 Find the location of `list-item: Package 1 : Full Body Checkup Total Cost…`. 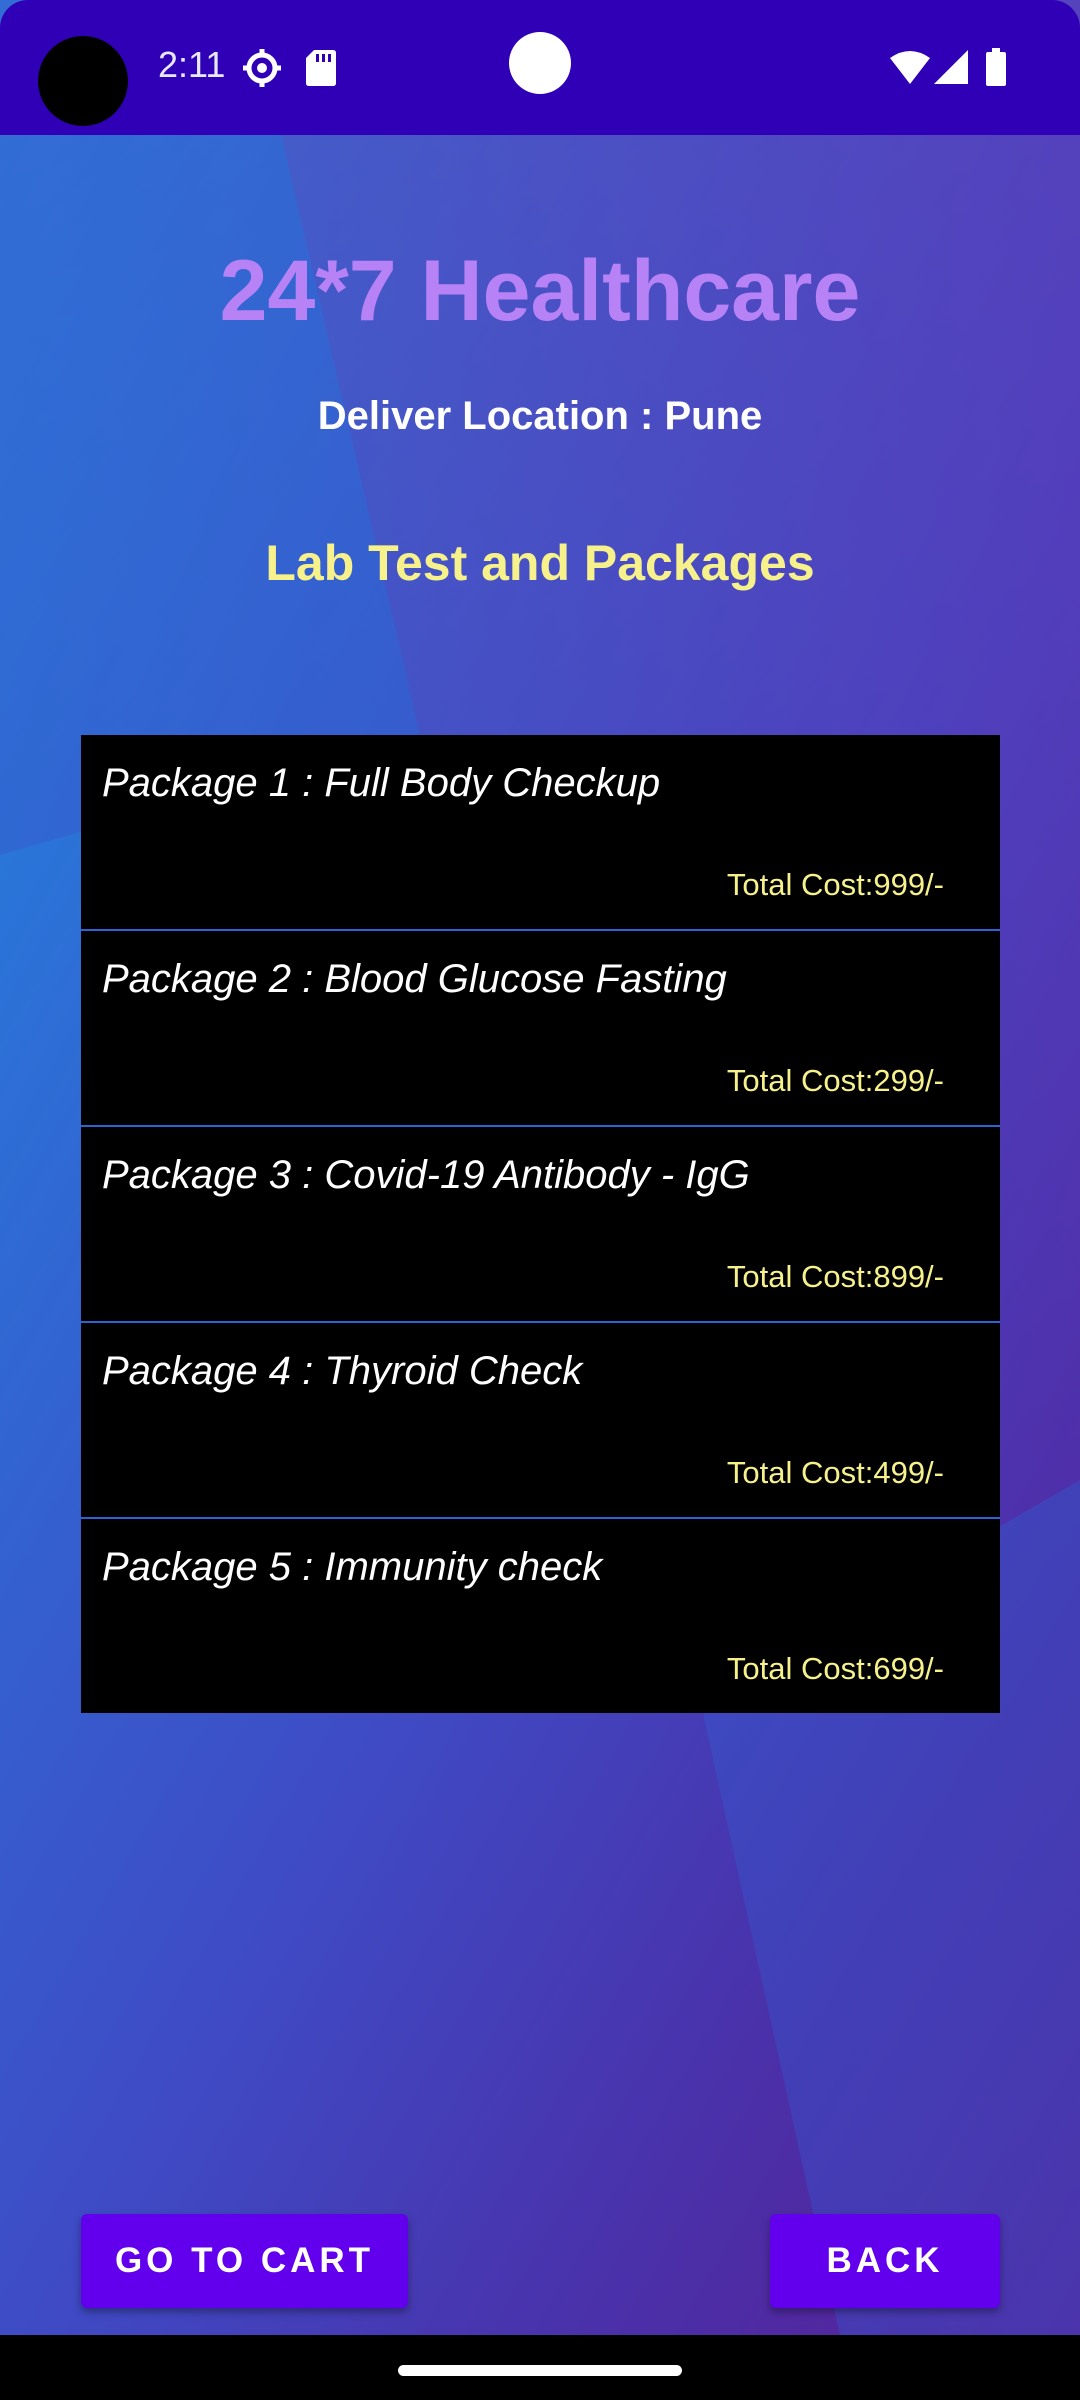

list-item: Package 1 : Full Body Checkup Total Cost… is located at coordinates (540, 833).